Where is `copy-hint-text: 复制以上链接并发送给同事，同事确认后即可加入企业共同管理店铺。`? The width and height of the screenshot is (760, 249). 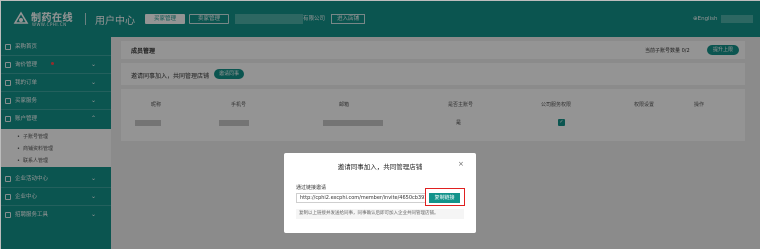 copy-hint-text: 复制以上链接并发送给同事，同事确认后即可加入企业共同管理店铺。 is located at coordinates (380, 214).